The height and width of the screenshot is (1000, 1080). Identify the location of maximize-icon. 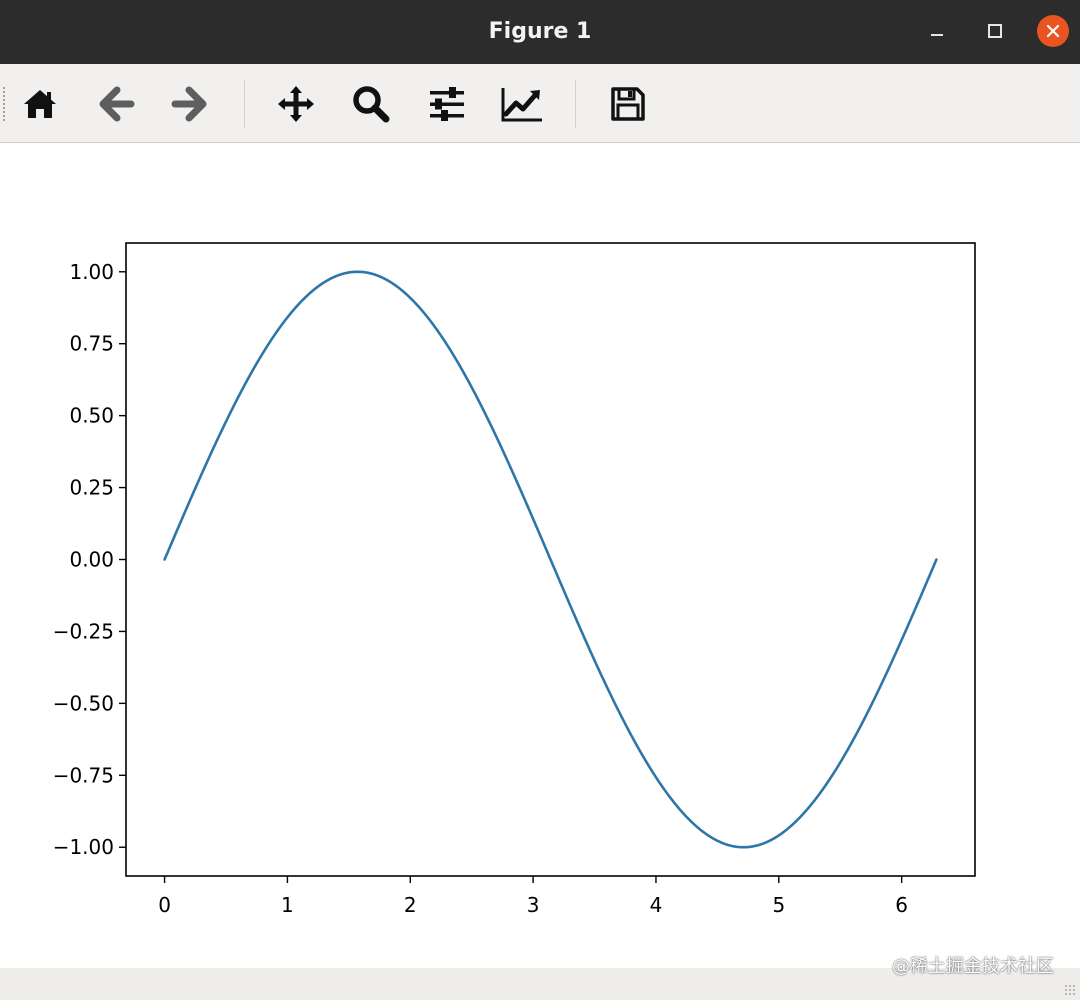
(995, 31).